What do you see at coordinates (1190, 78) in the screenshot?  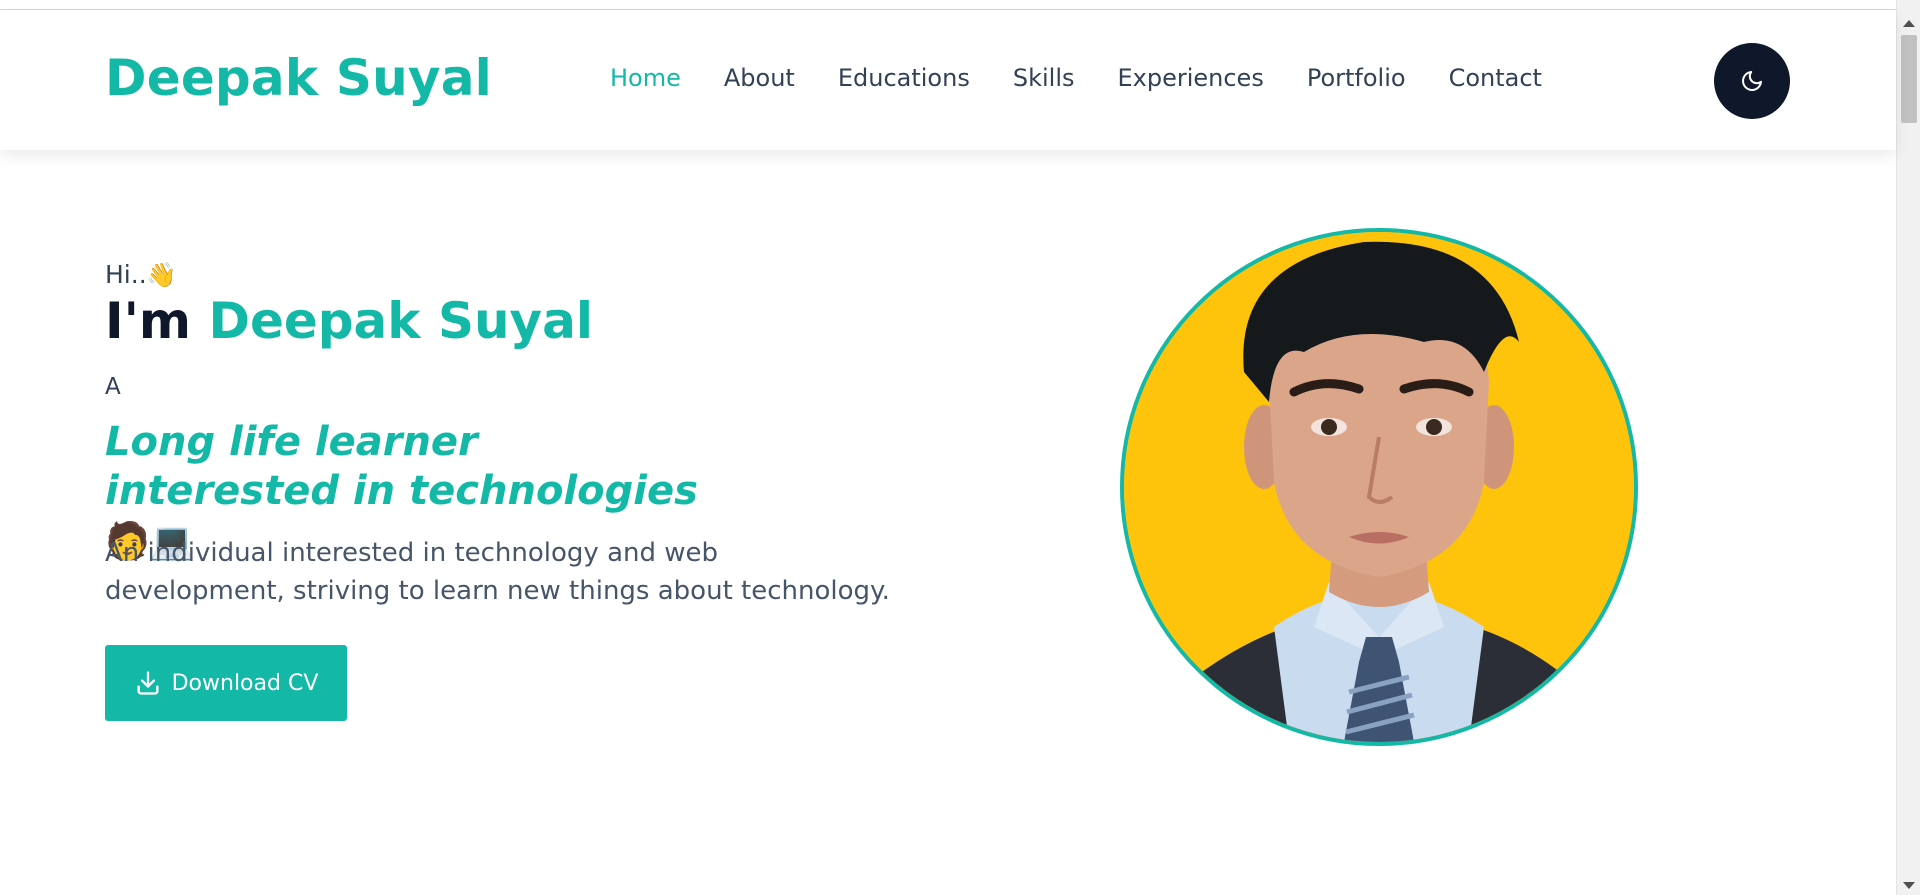 I see `nav-link-experiences: Experiences` at bounding box center [1190, 78].